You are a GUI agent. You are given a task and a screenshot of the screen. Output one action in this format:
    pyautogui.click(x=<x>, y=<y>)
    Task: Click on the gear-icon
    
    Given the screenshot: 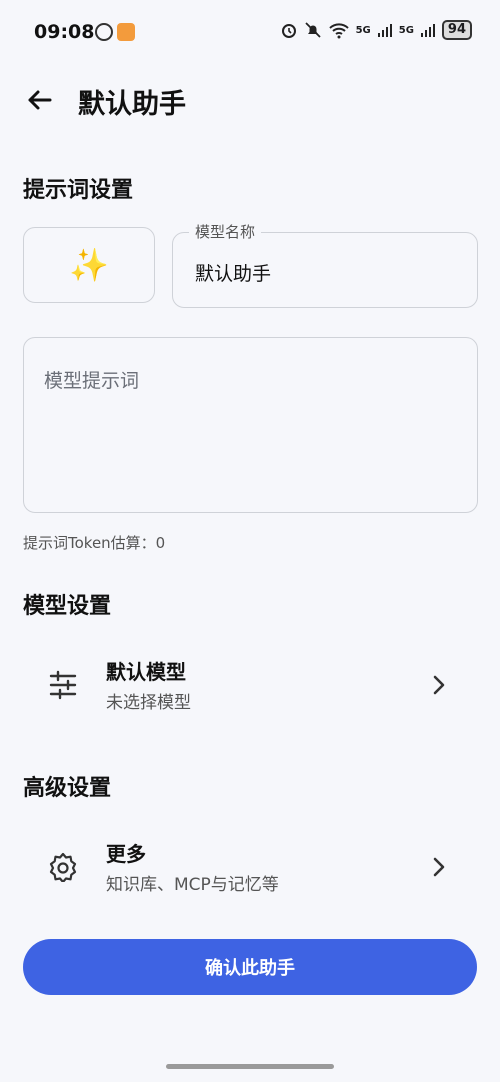 What is the action you would take?
    pyautogui.click(x=63, y=867)
    